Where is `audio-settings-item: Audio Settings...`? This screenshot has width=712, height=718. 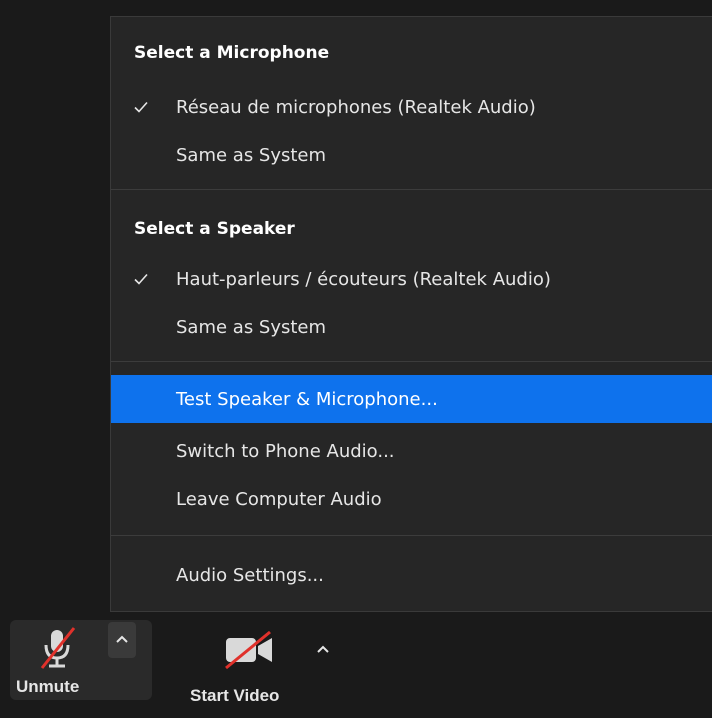 audio-settings-item: Audio Settings... is located at coordinates (411, 575).